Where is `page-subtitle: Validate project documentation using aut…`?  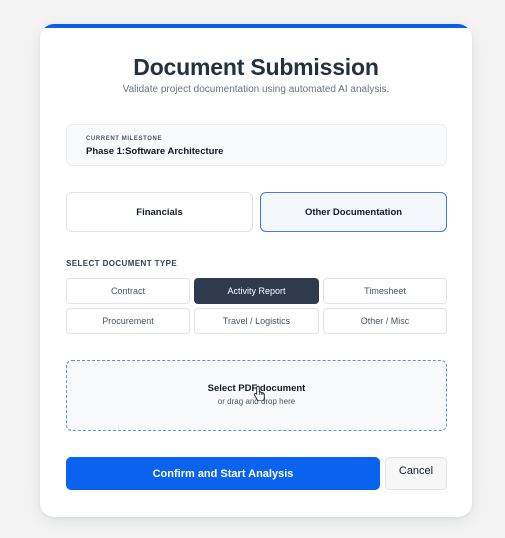 page-subtitle: Validate project documentation using aut… is located at coordinates (256, 89).